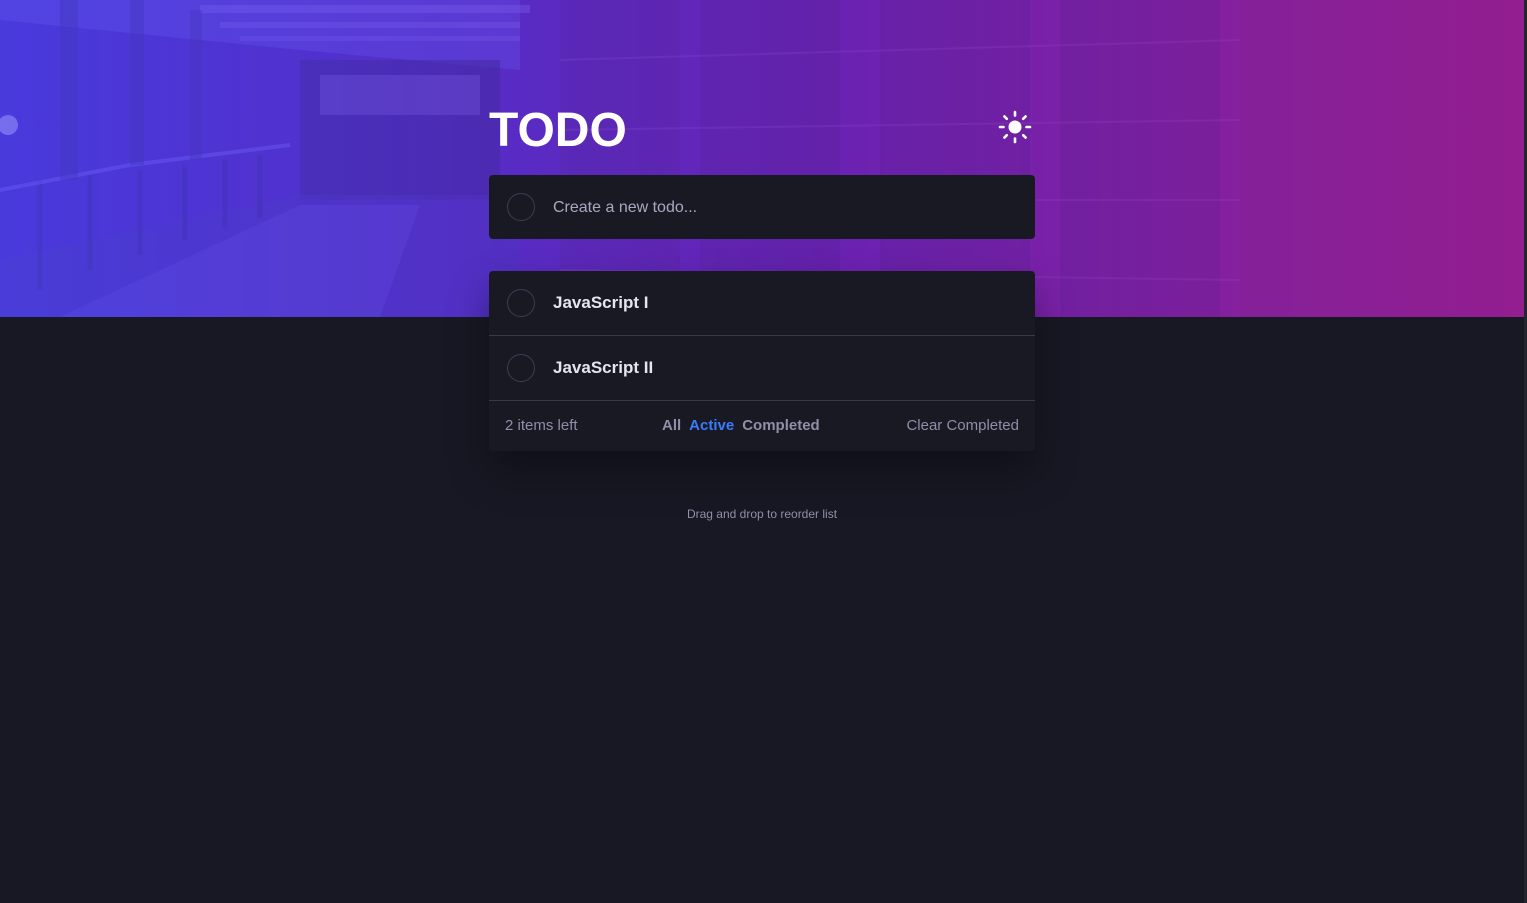 The image size is (1527, 903). I want to click on reorder-hint: Drag and drop to reorder list, so click(762, 514).